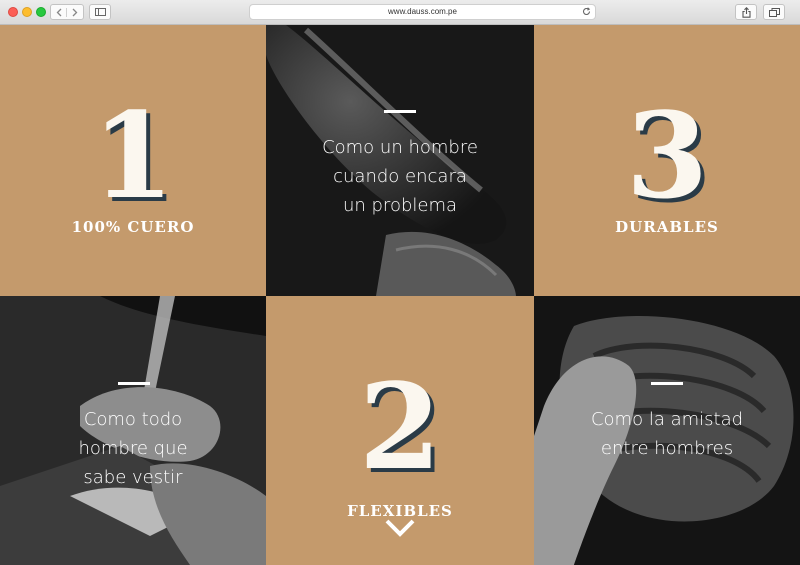 This screenshot has width=800, height=565. I want to click on chevron-down-icon, so click(400, 530).